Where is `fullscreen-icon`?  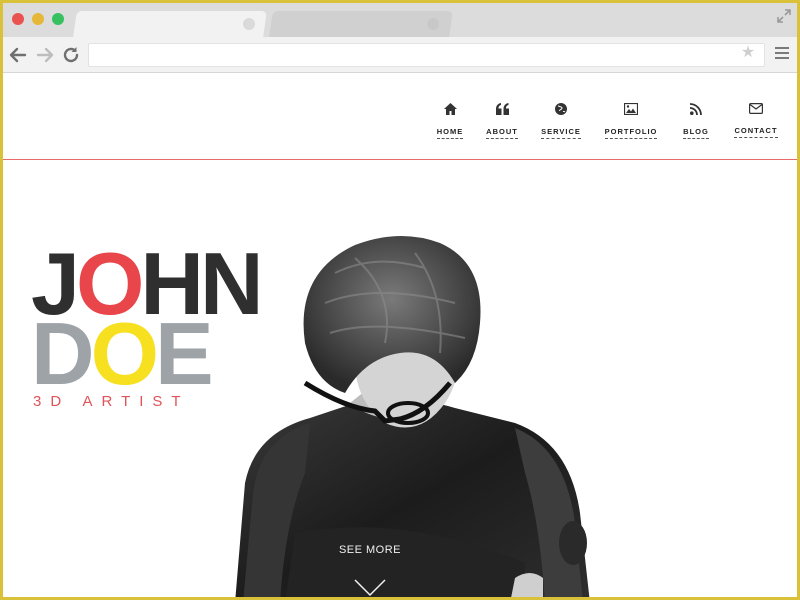 fullscreen-icon is located at coordinates (784, 16).